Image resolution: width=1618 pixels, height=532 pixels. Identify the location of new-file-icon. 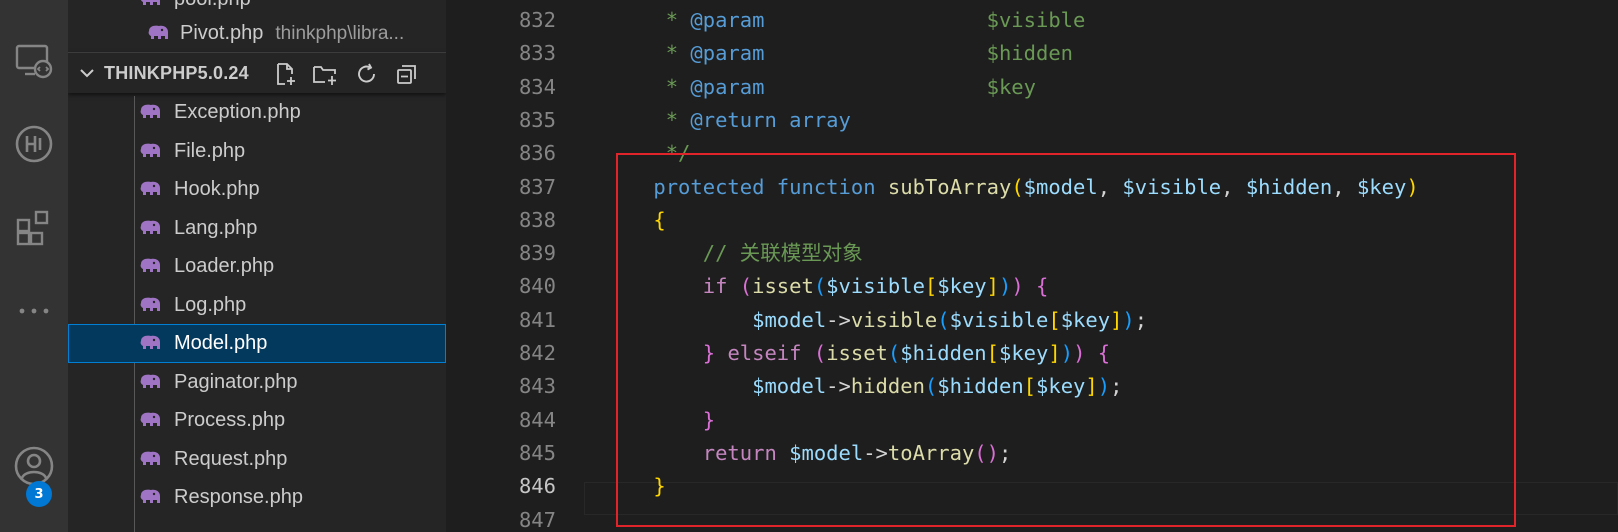
(285, 74).